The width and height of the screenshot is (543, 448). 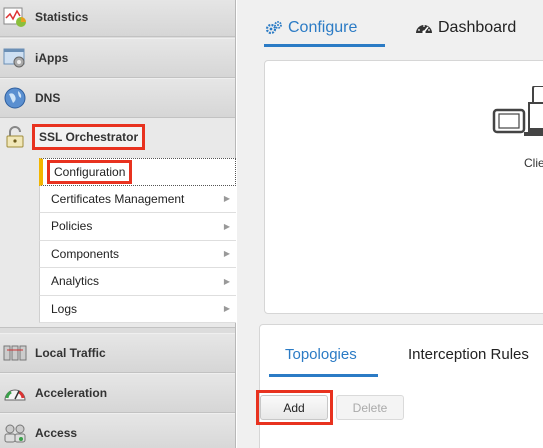 I want to click on sidebar-item-label: SSL Orchestrator, so click(x=89, y=137).